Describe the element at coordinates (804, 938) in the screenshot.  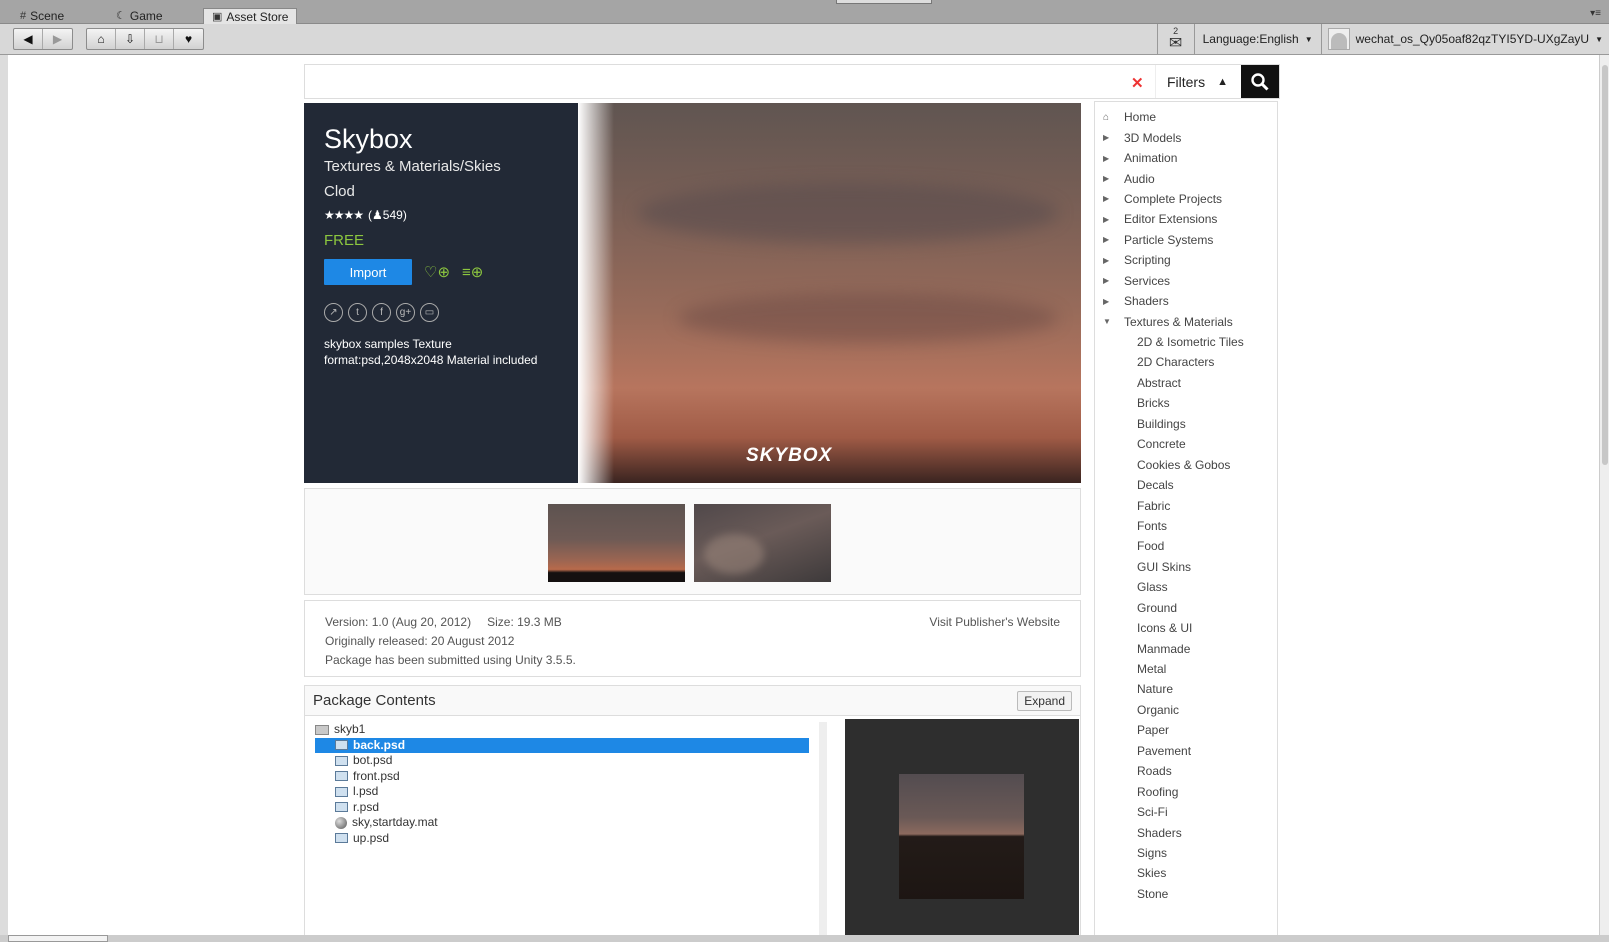
I see `horizontal-scrollbar` at that location.